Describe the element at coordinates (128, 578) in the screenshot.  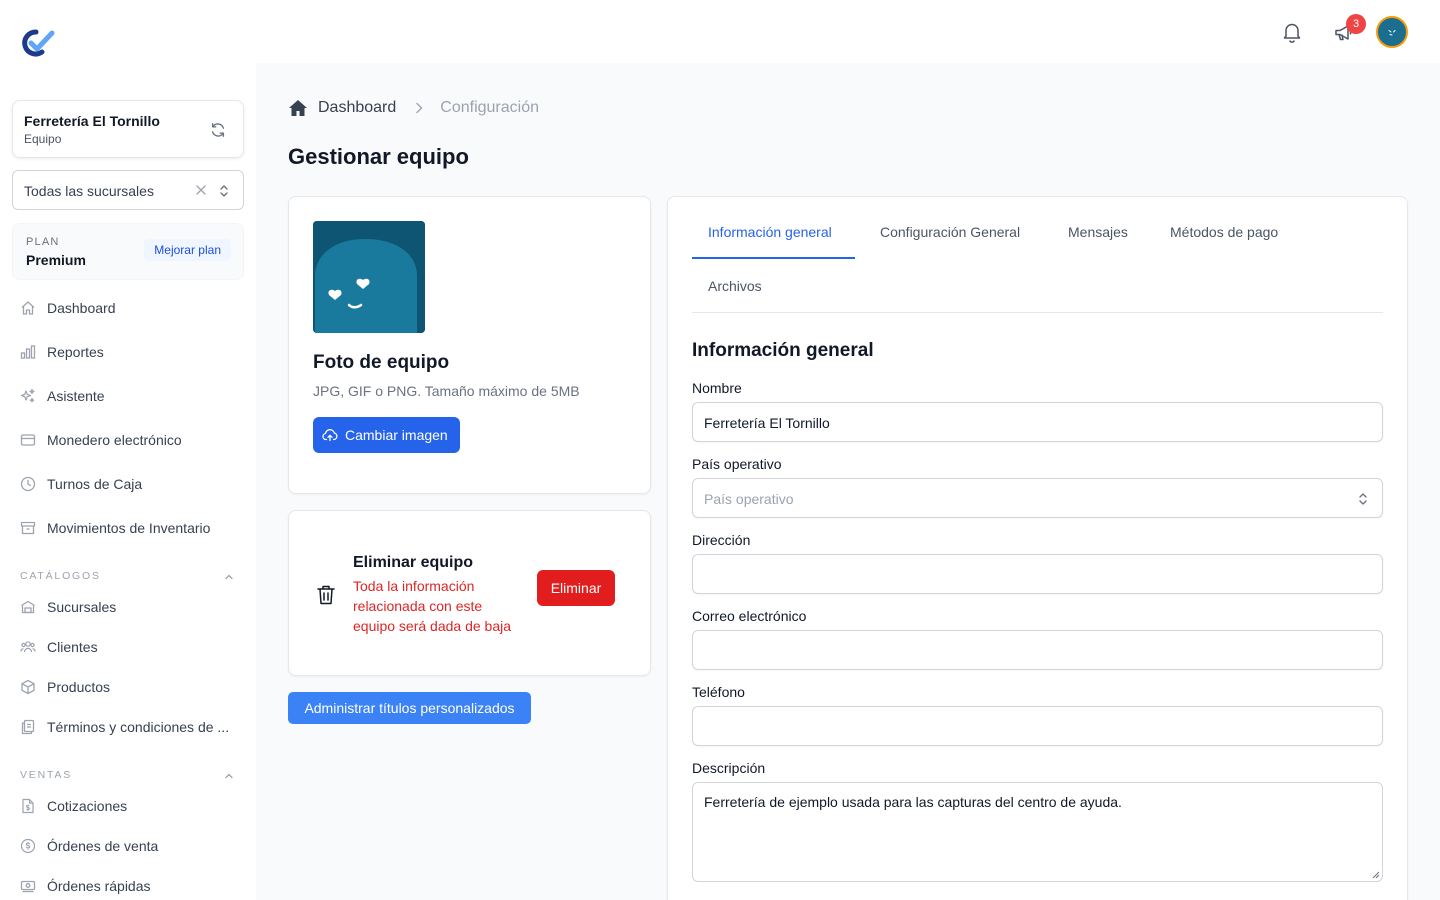
I see `catalogs-section-header: CATÁLOGOS` at that location.